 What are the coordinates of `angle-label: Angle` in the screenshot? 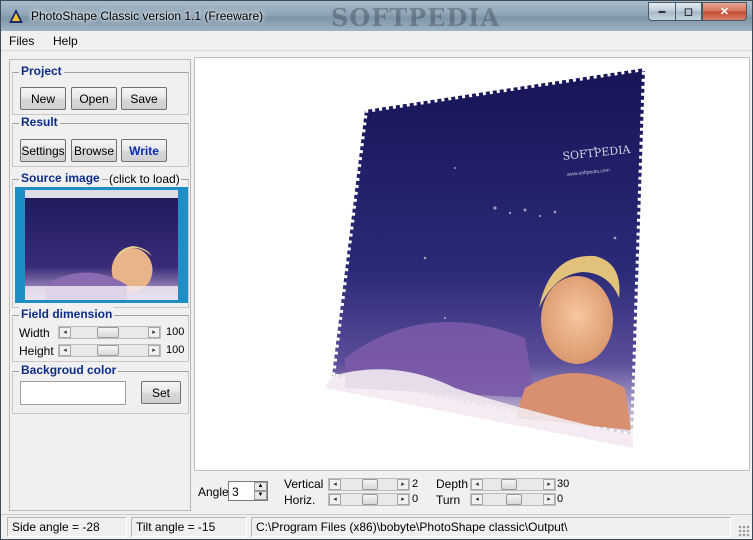 It's located at (213, 492).